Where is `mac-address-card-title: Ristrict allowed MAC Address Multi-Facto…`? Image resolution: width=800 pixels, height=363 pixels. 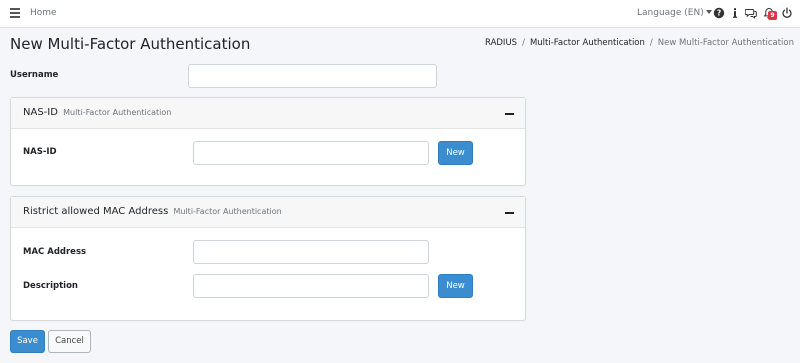 mac-address-card-title: Ristrict allowed MAC Address Multi-Facto… is located at coordinates (152, 211).